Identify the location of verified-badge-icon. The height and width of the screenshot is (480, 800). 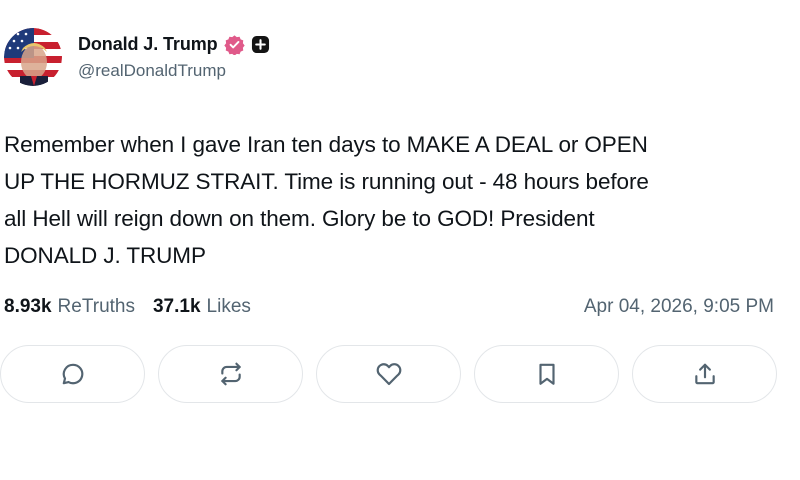
(234, 44).